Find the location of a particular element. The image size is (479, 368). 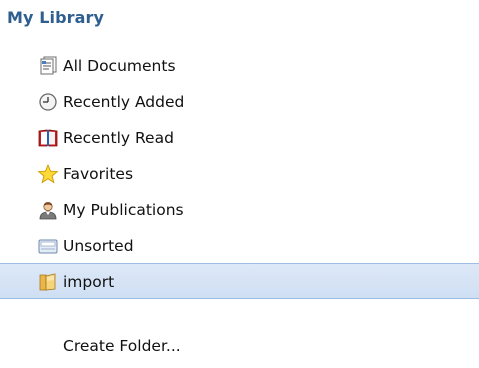

library-item-unsorted: Unsorted is located at coordinates (239, 246).